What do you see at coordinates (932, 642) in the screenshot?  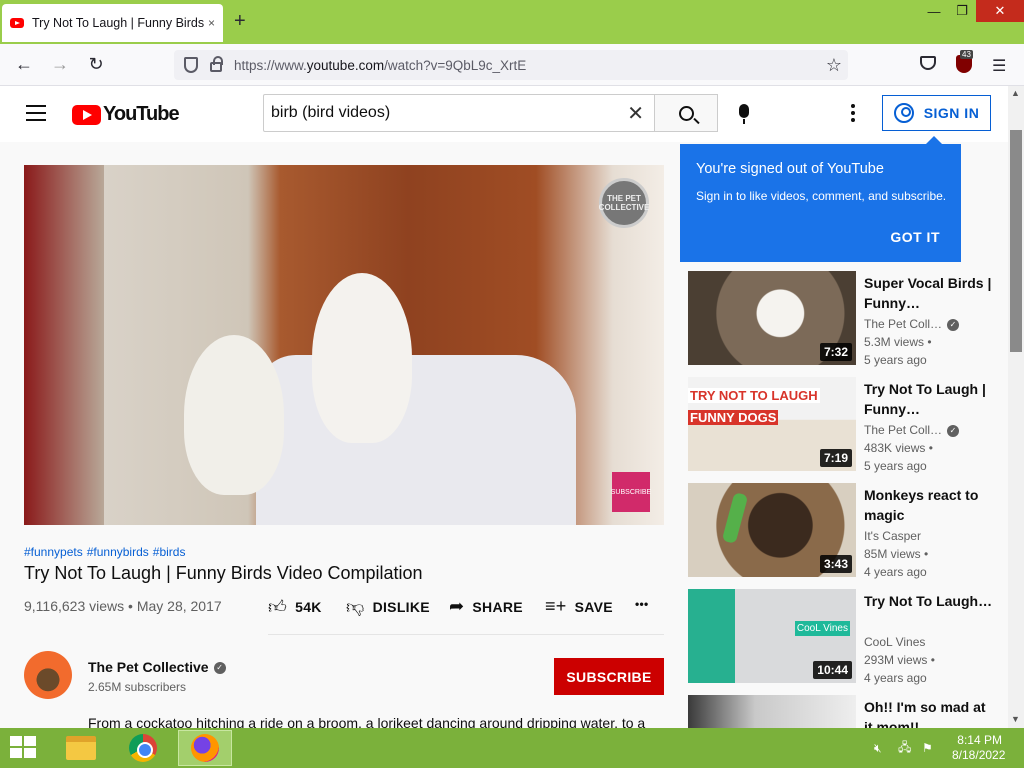 I see `recommendation-channel: CooL Vines` at bounding box center [932, 642].